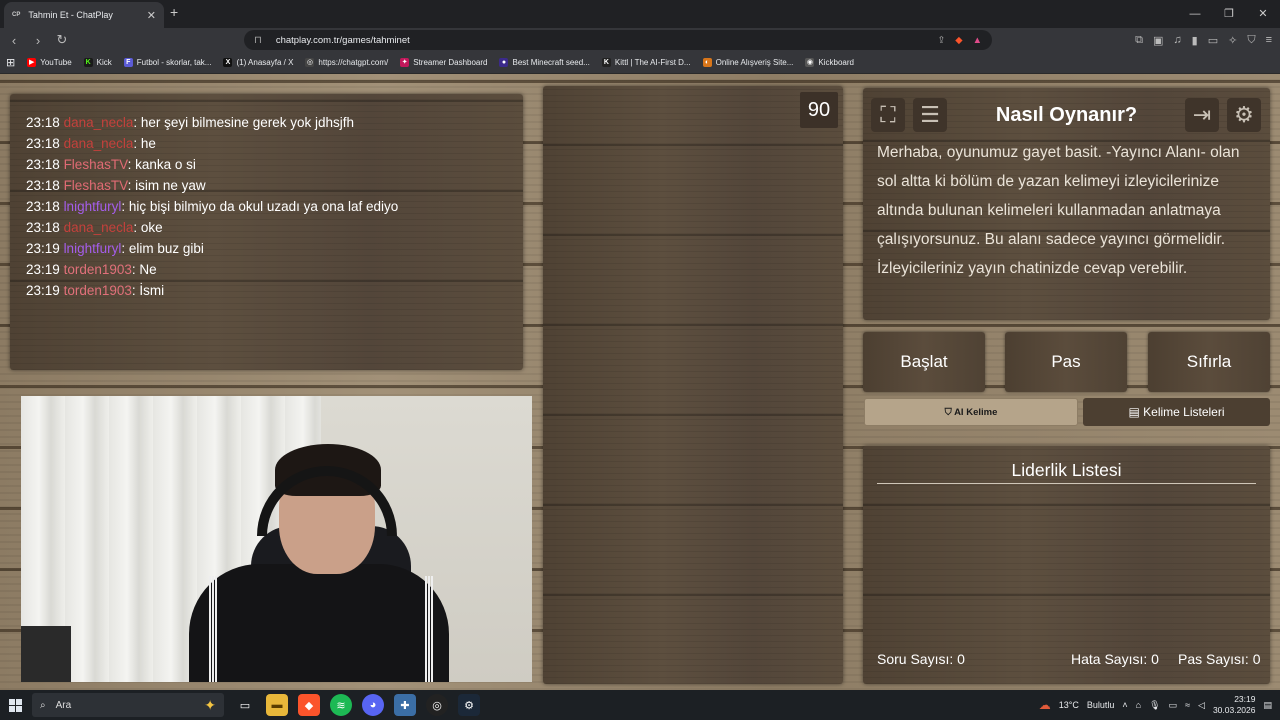  Describe the element at coordinates (43, 705) in the screenshot. I see `search-icon: ⌕` at that location.